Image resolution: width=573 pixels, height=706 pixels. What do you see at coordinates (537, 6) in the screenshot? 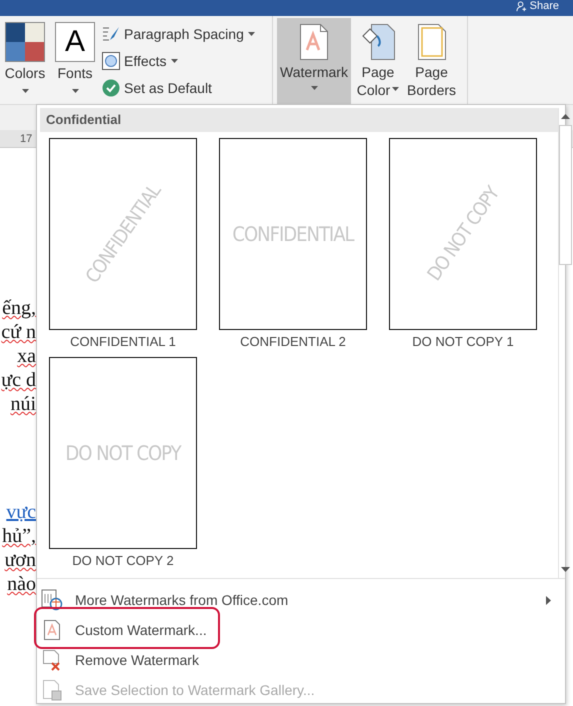
I see `share-button: Share` at bounding box center [537, 6].